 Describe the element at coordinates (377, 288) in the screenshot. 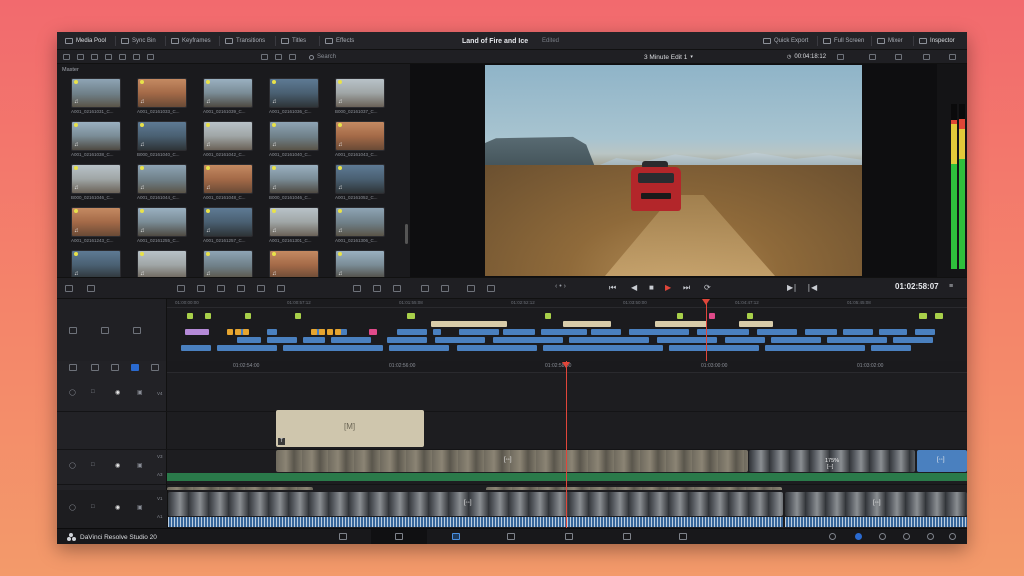

I see `marker-icon` at that location.